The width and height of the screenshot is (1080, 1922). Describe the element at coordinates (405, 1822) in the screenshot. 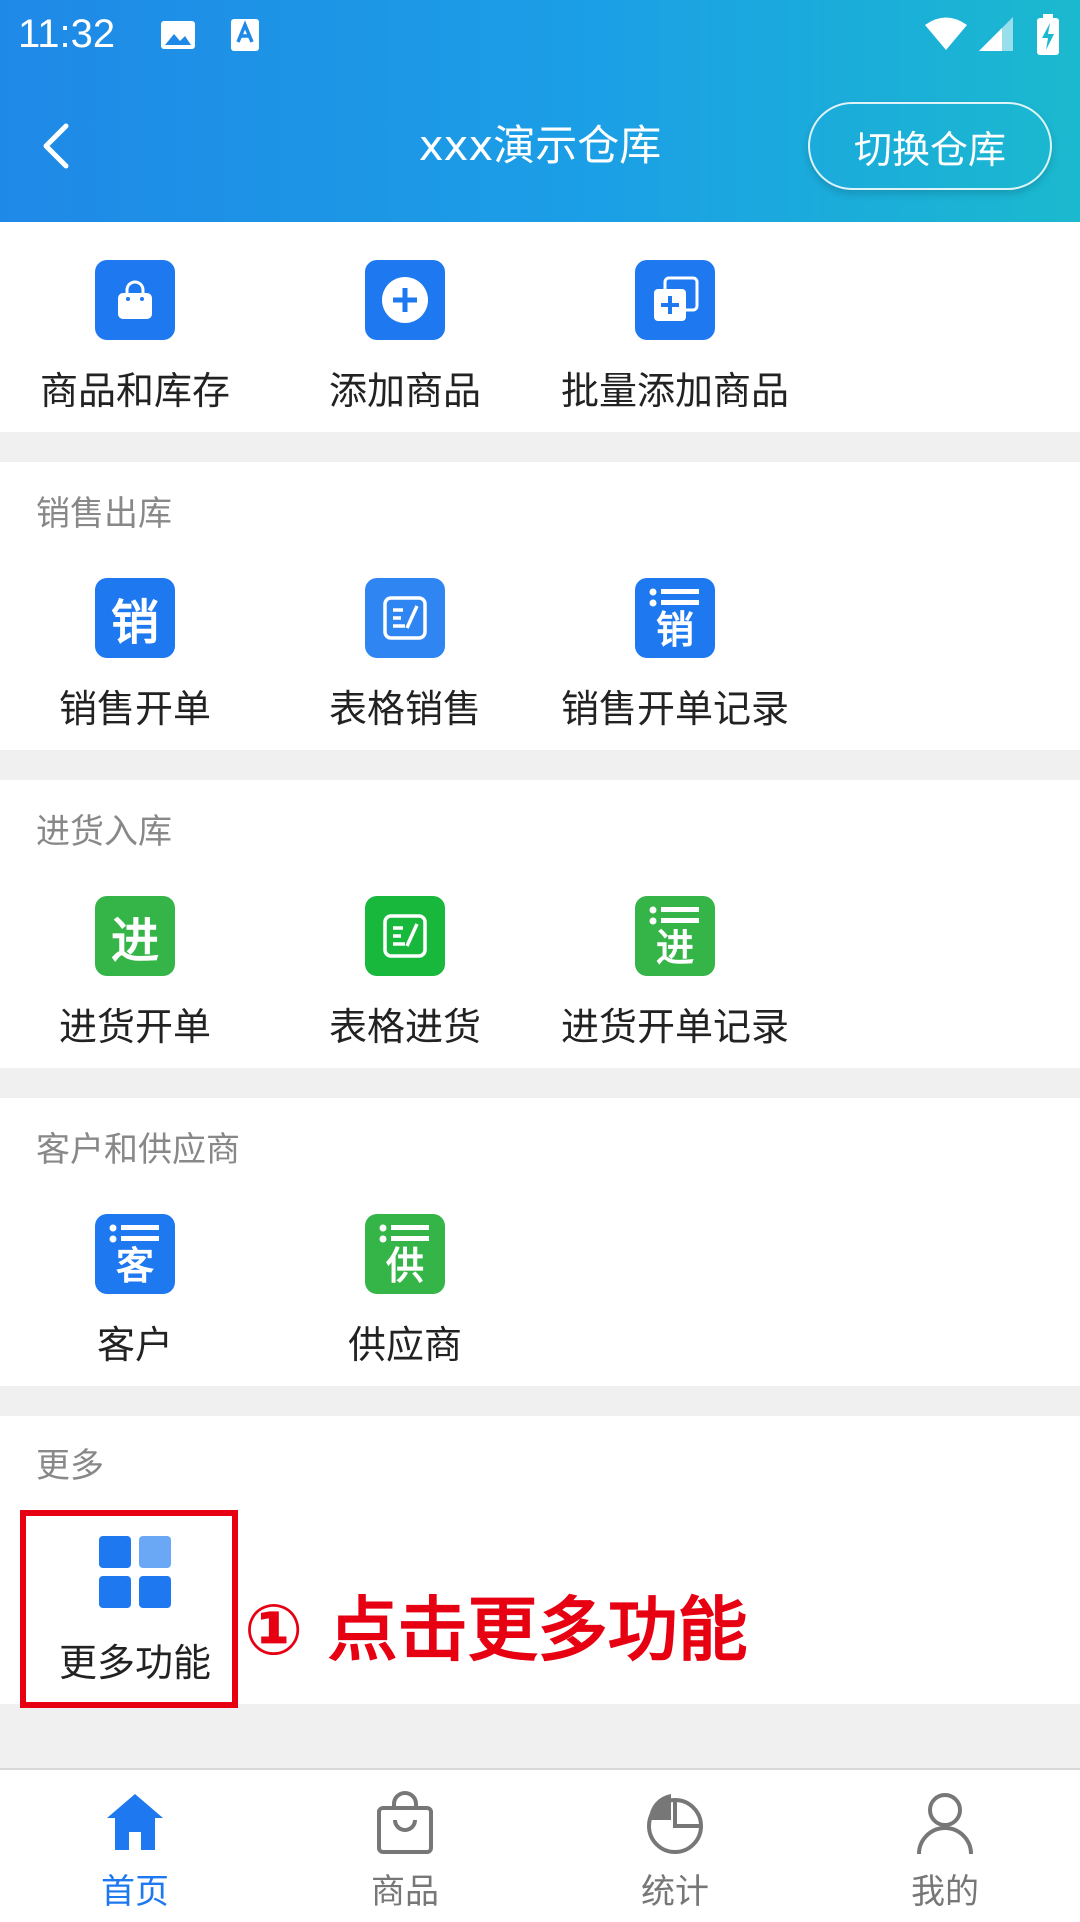

I see `bag-icon` at that location.